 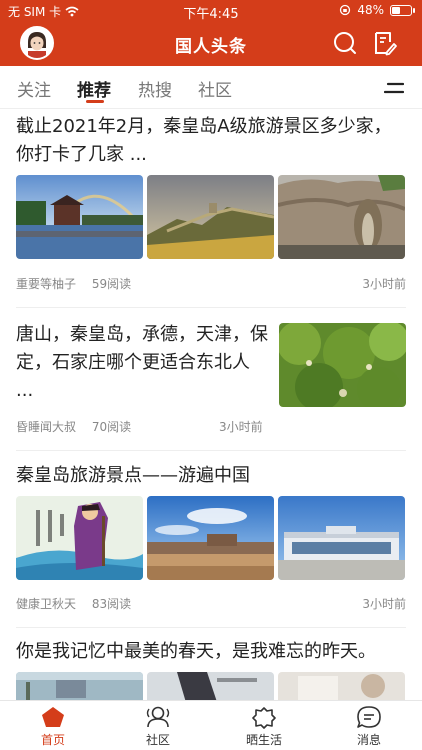 I want to click on nav-messages: 消息, so click(x=369, y=726).